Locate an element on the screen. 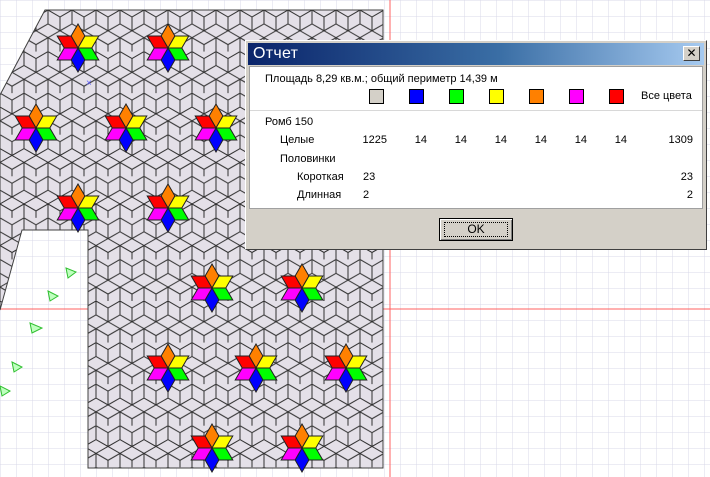  tile-name: Ромб 150 is located at coordinates (289, 122).